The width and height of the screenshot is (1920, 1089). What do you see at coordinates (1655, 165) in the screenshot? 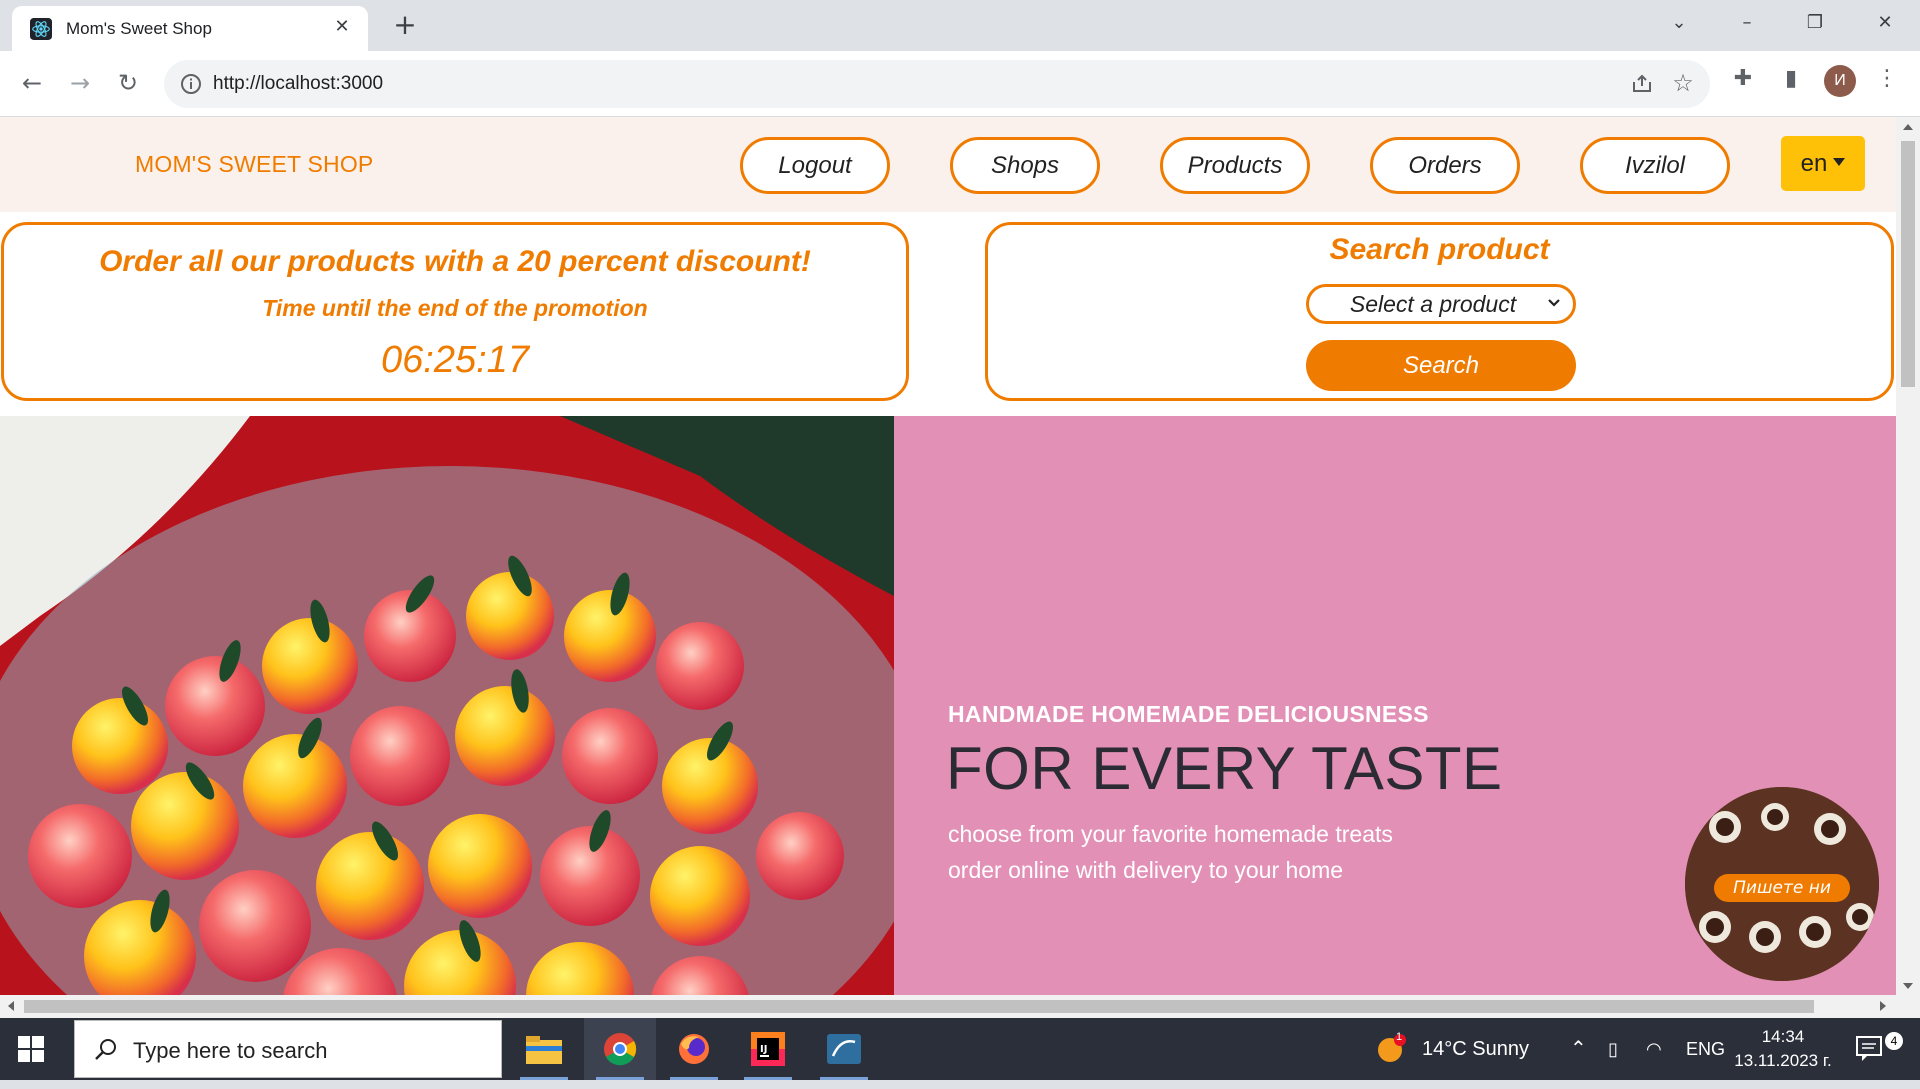
I see `nav-user-button: Ivzilol` at bounding box center [1655, 165].